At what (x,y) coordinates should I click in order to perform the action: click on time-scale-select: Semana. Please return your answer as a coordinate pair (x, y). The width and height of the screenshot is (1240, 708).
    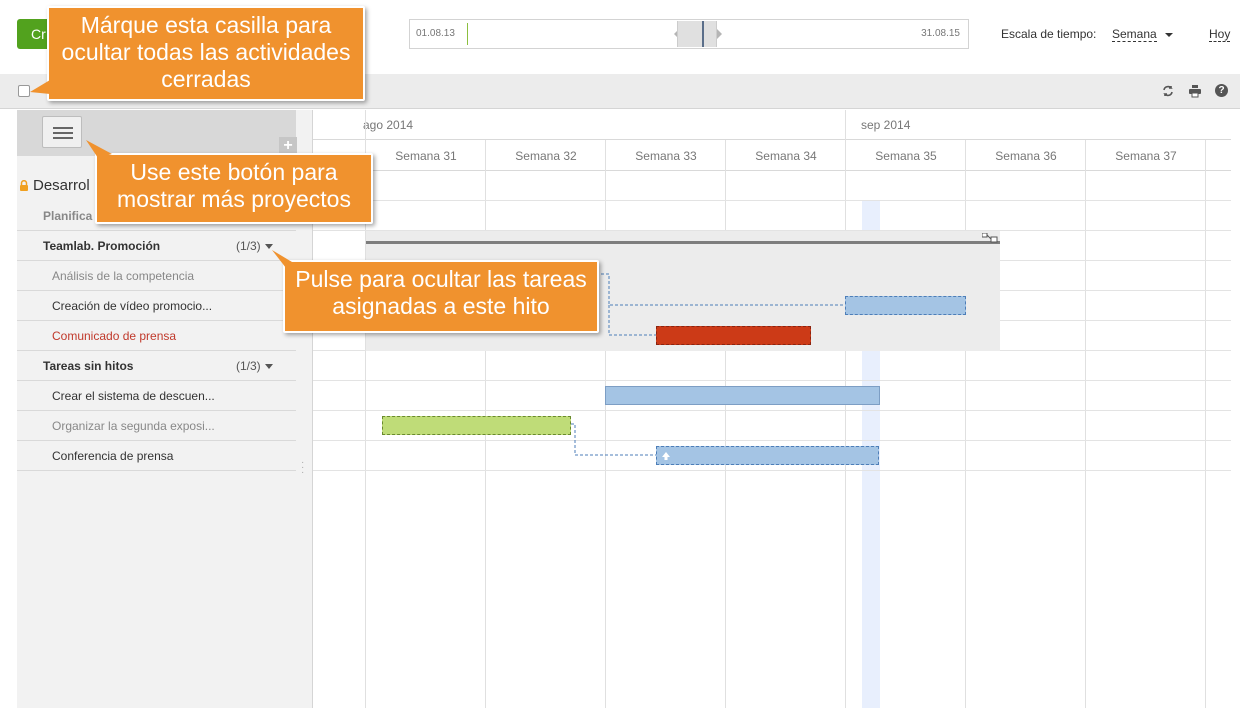
    Looking at the image, I should click on (1134, 34).